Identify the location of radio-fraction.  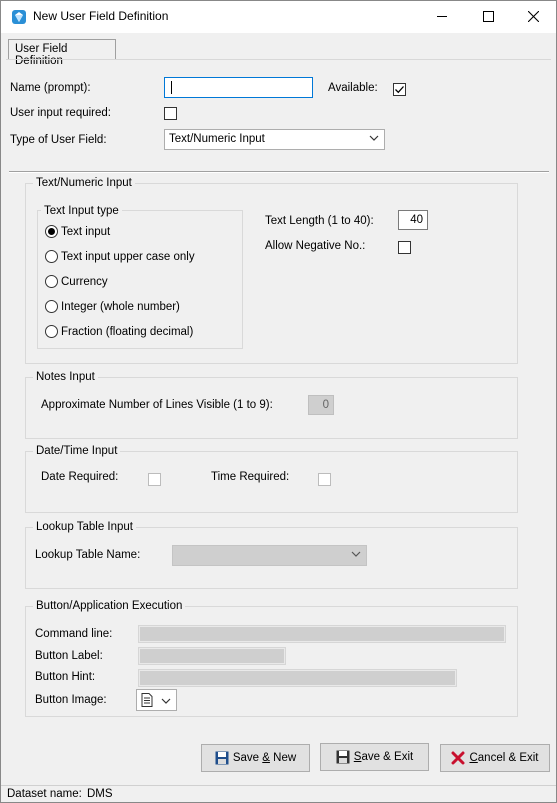
(51, 331).